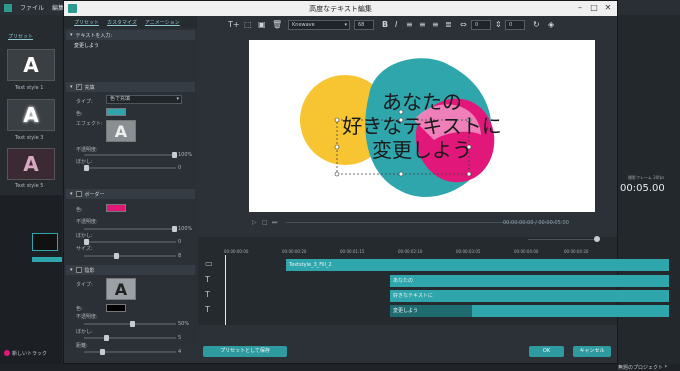 Image resolution: width=680 pixels, height=371 pixels. Describe the element at coordinates (536, 24) in the screenshot. I see `rotate-icon: ↻` at that location.